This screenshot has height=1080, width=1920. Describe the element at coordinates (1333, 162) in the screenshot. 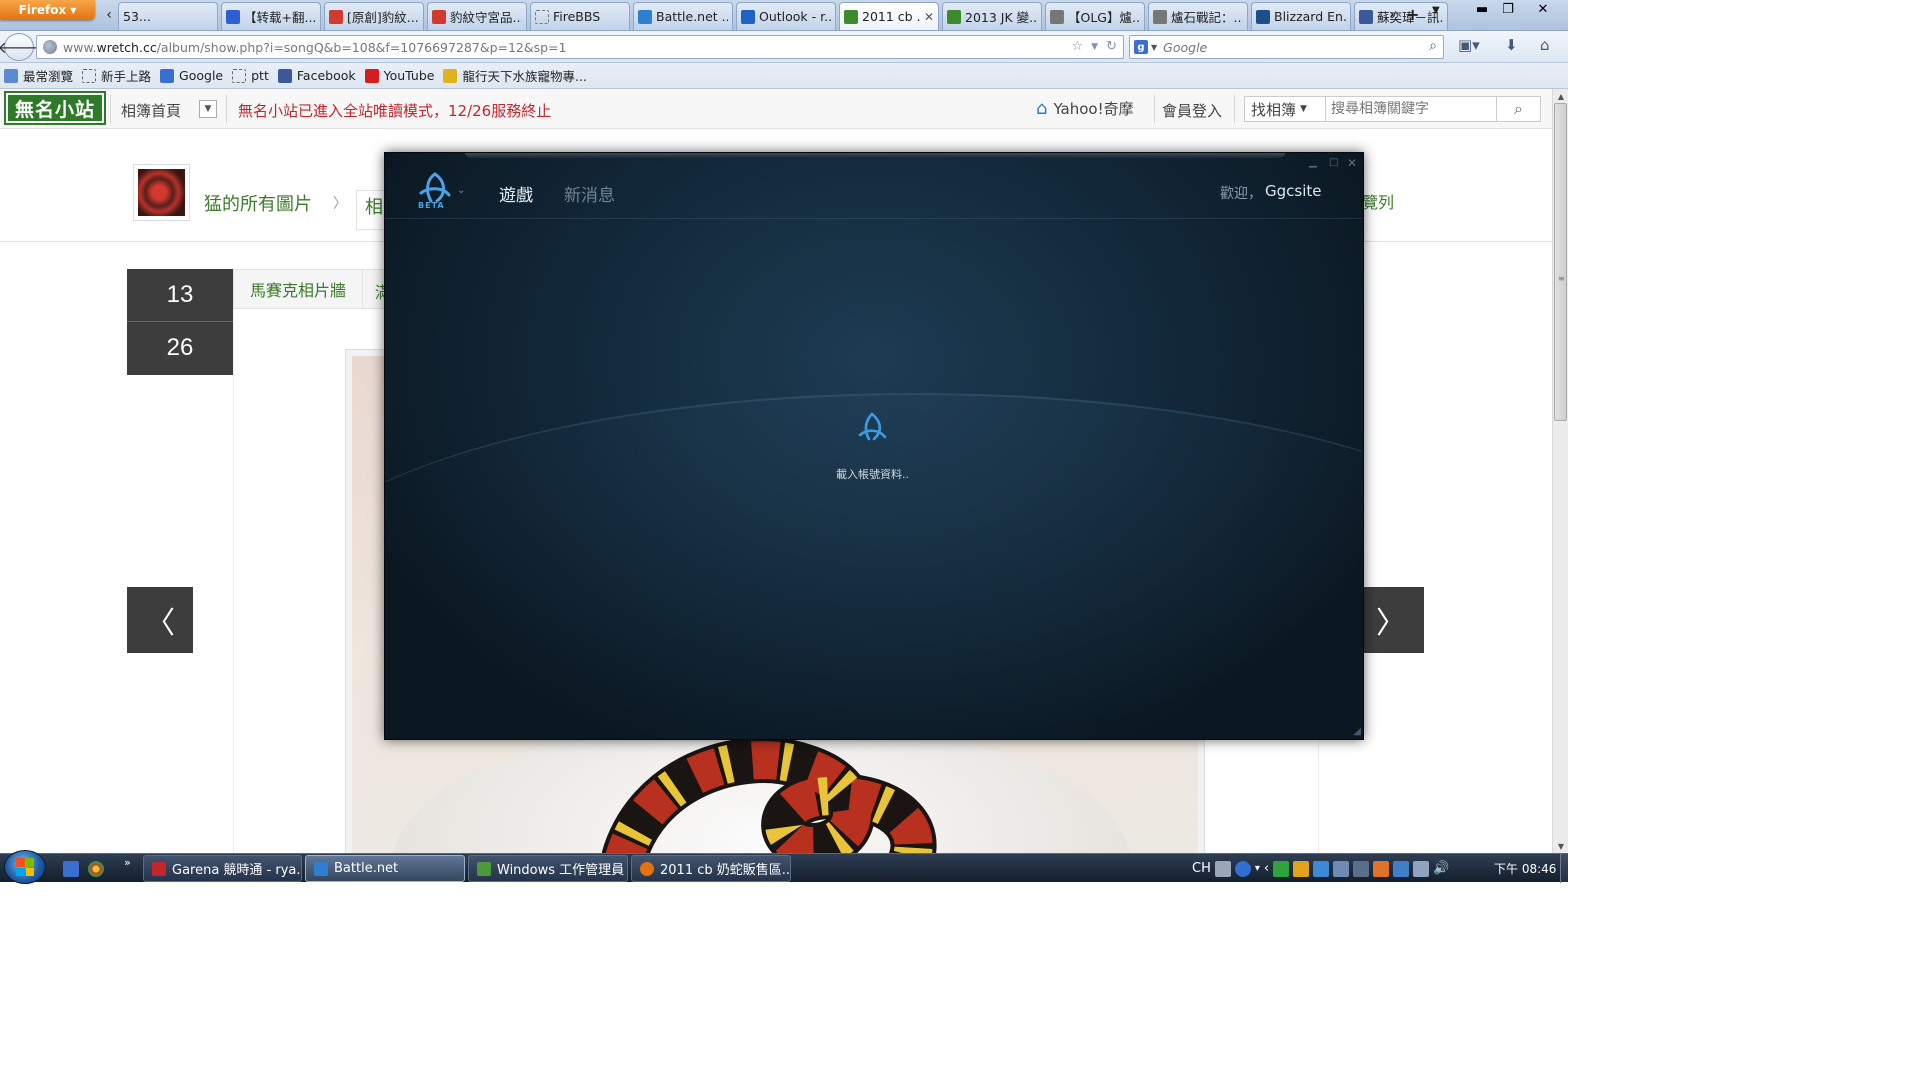

I see `maximize-icon: □` at that location.